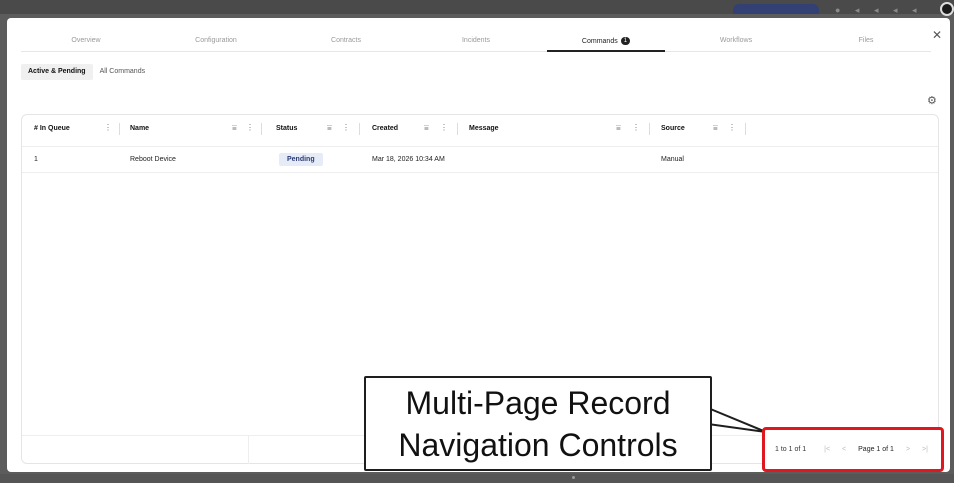 The image size is (954, 483). What do you see at coordinates (573, 477) in the screenshot?
I see `scroll-indicator` at bounding box center [573, 477].